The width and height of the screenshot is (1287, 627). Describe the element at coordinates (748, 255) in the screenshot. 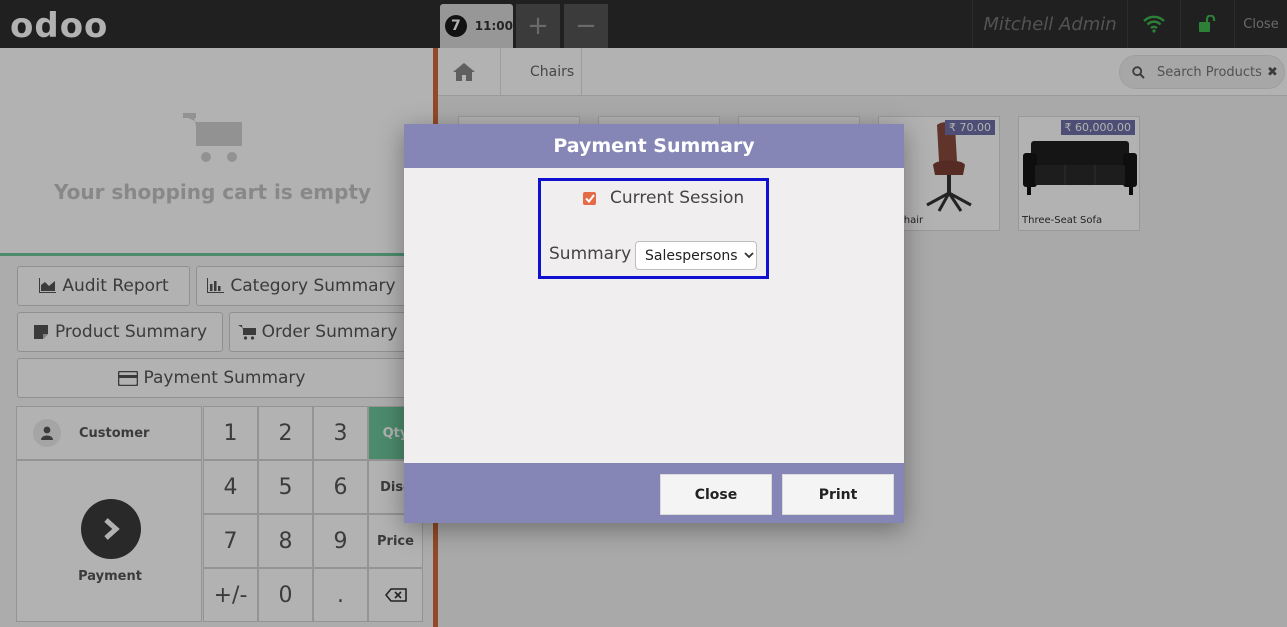

I see `chevron-down-icon` at that location.